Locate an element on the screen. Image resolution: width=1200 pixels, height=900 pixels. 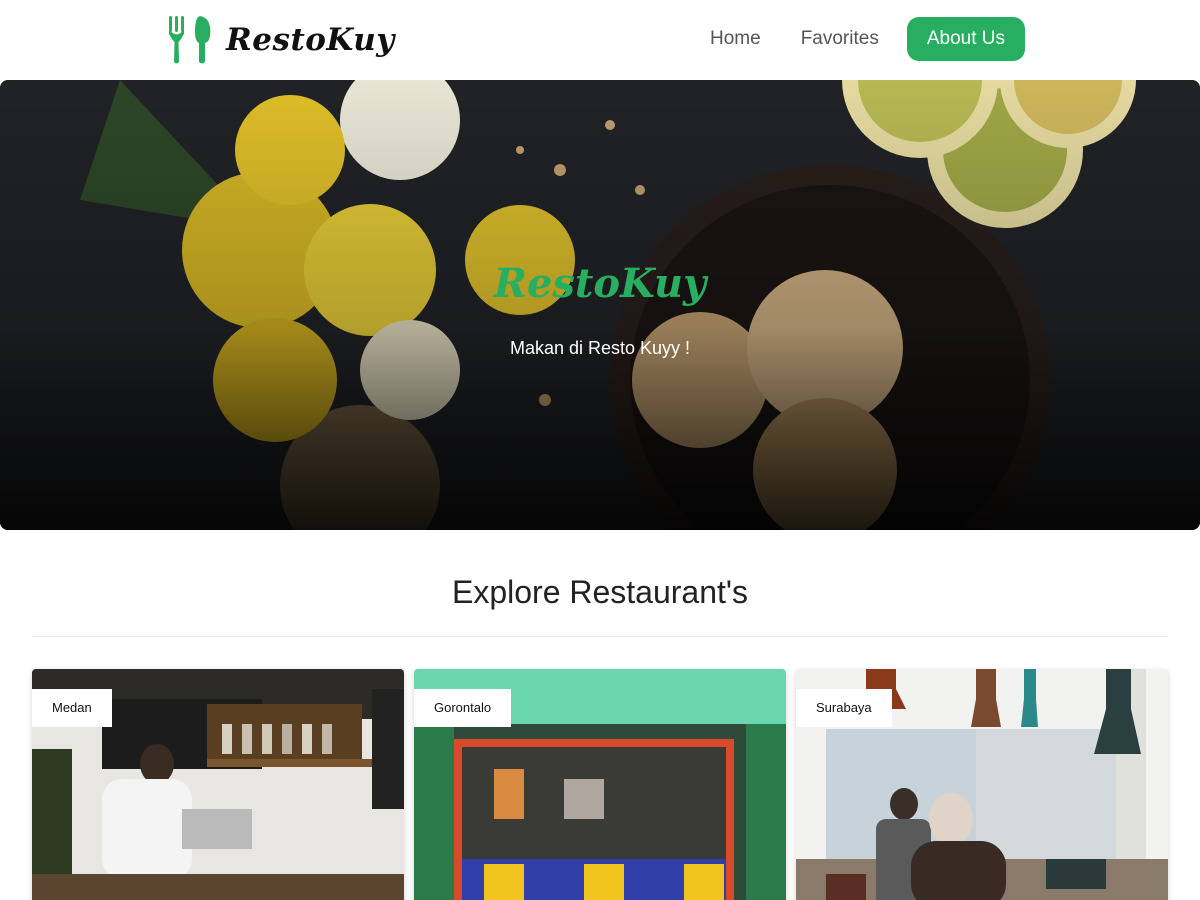
fork-spoon-icon is located at coordinates (190, 40).